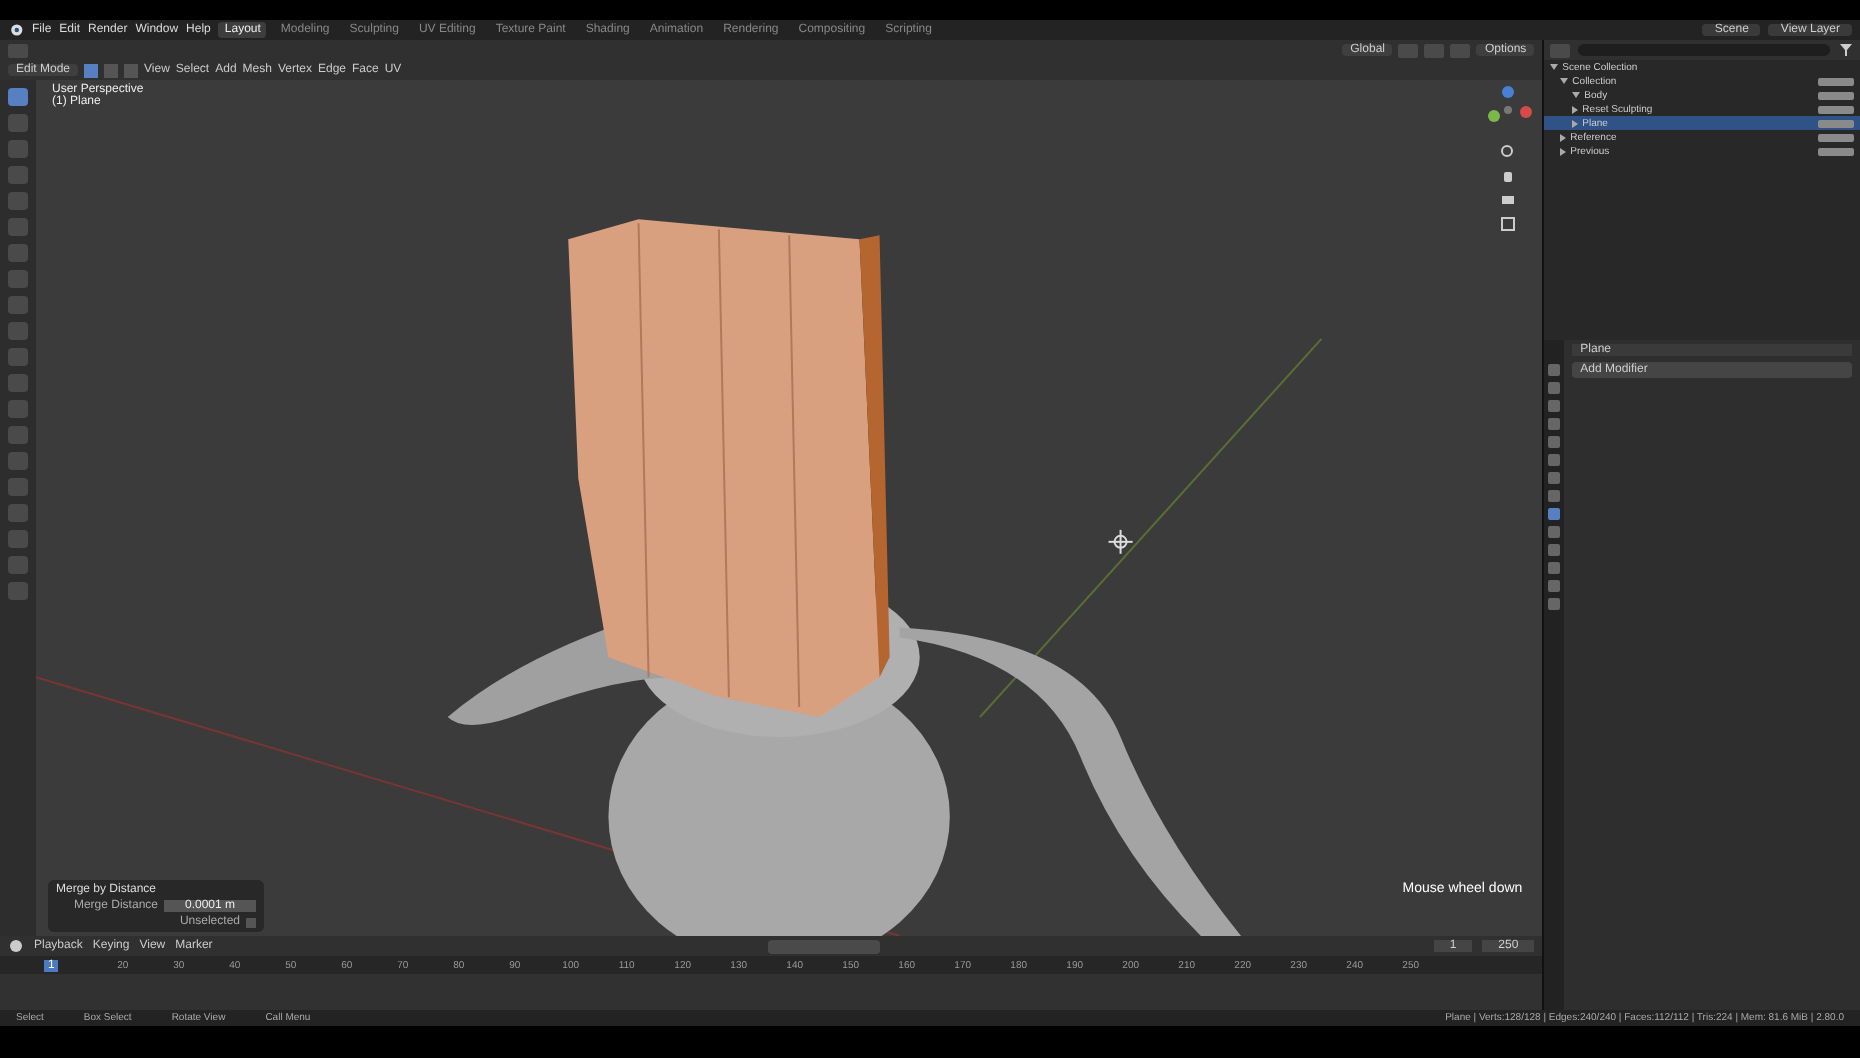  What do you see at coordinates (1460, 50) in the screenshot?
I see `shading-button` at bounding box center [1460, 50].